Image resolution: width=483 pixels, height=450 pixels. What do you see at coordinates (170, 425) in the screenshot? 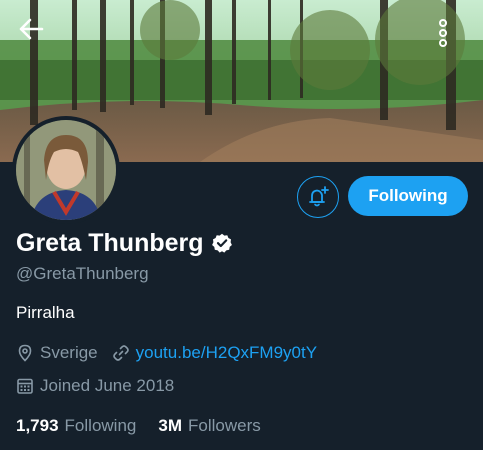
I see `followers-count: 3M` at bounding box center [170, 425].